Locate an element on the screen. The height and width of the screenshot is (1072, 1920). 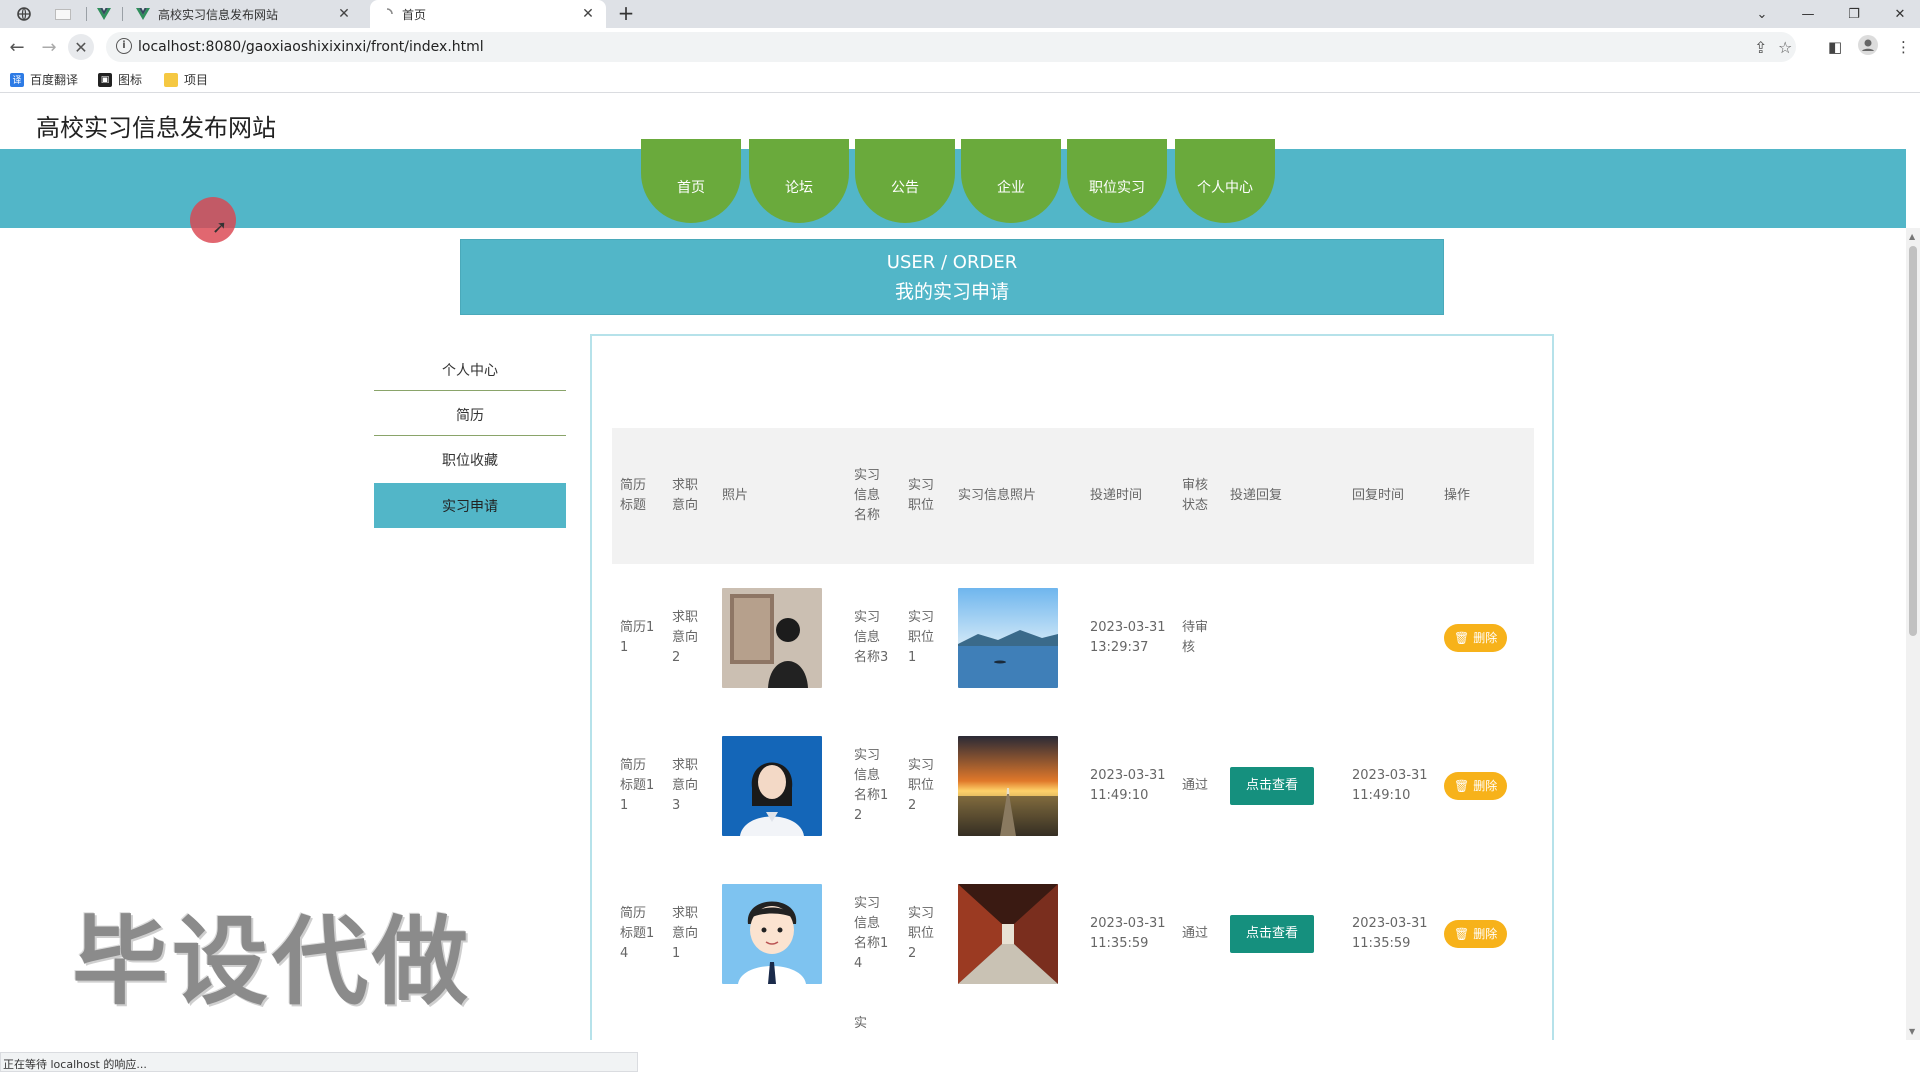
scrollbar-thumb is located at coordinates (1913, 441).